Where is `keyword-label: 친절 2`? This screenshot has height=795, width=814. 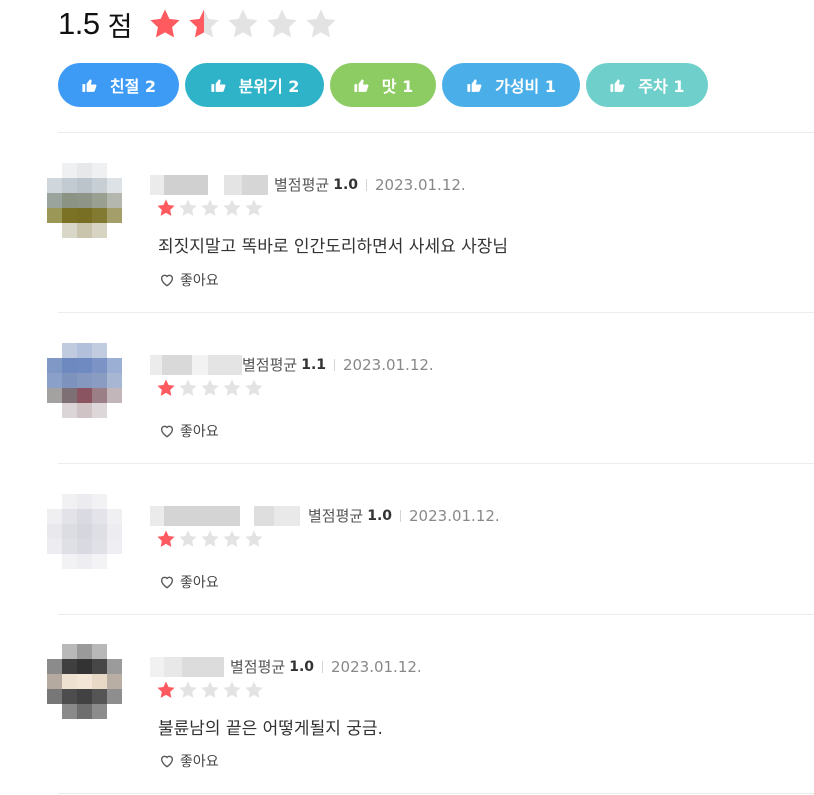
keyword-label: 친절 2 is located at coordinates (133, 86).